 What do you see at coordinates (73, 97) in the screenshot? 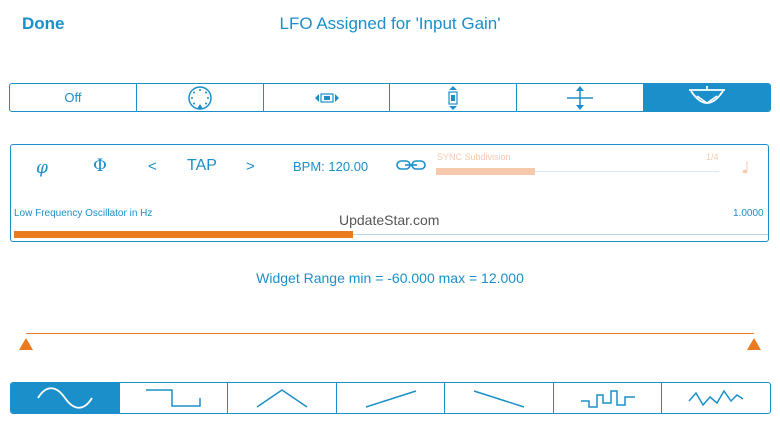
I see `mode-off-button: Off` at bounding box center [73, 97].